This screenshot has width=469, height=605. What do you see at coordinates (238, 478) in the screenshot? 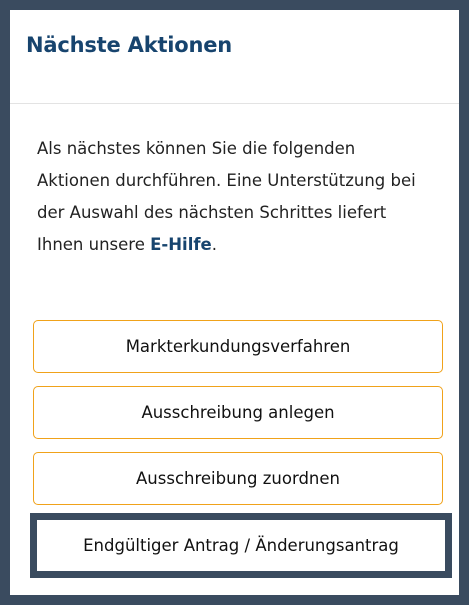
I see `assign-tender-button: Ausschreibung zuordnen` at bounding box center [238, 478].